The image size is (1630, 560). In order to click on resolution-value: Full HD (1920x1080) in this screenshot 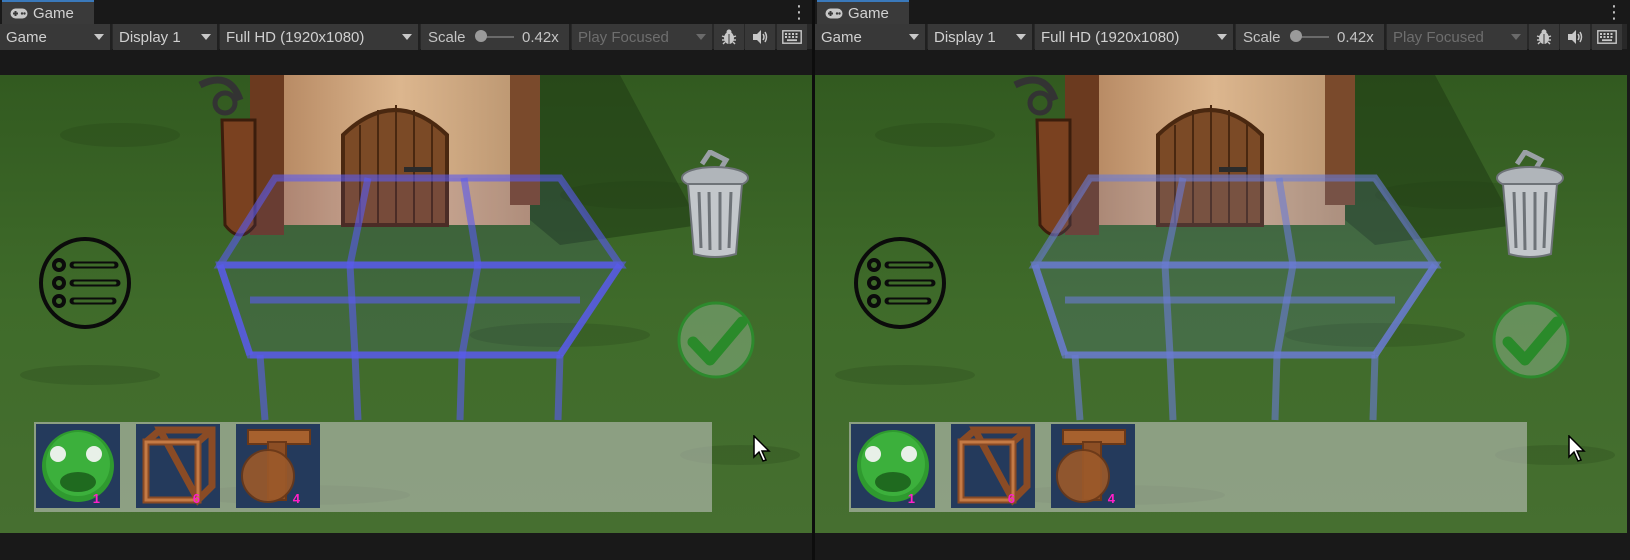, I will do `click(1110, 37)`.